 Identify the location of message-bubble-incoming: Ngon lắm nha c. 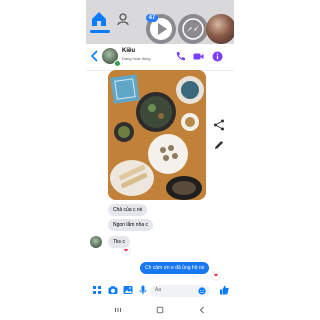
(131, 225).